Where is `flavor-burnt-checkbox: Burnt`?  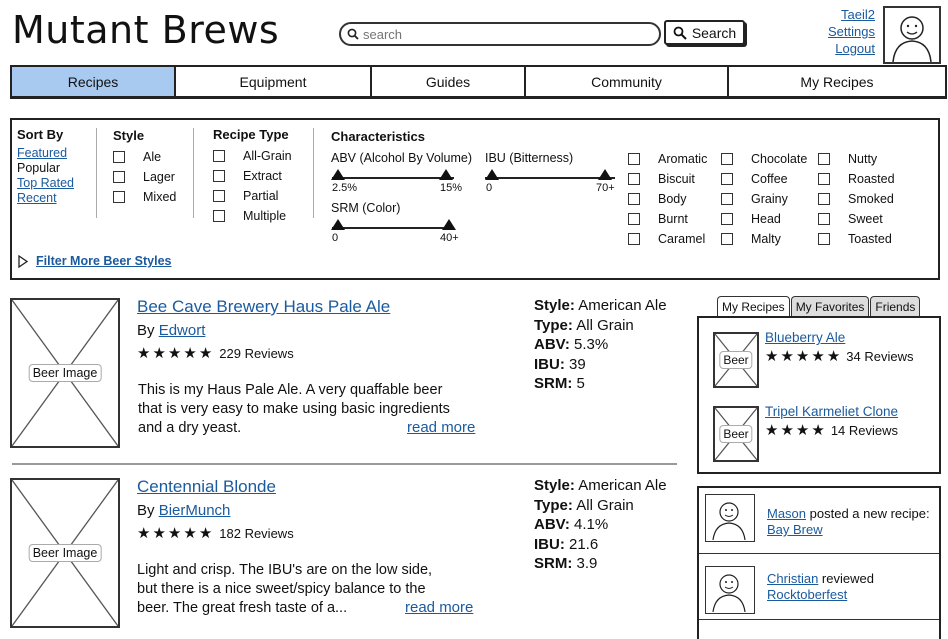
flavor-burnt-checkbox: Burnt is located at coordinates (667, 219).